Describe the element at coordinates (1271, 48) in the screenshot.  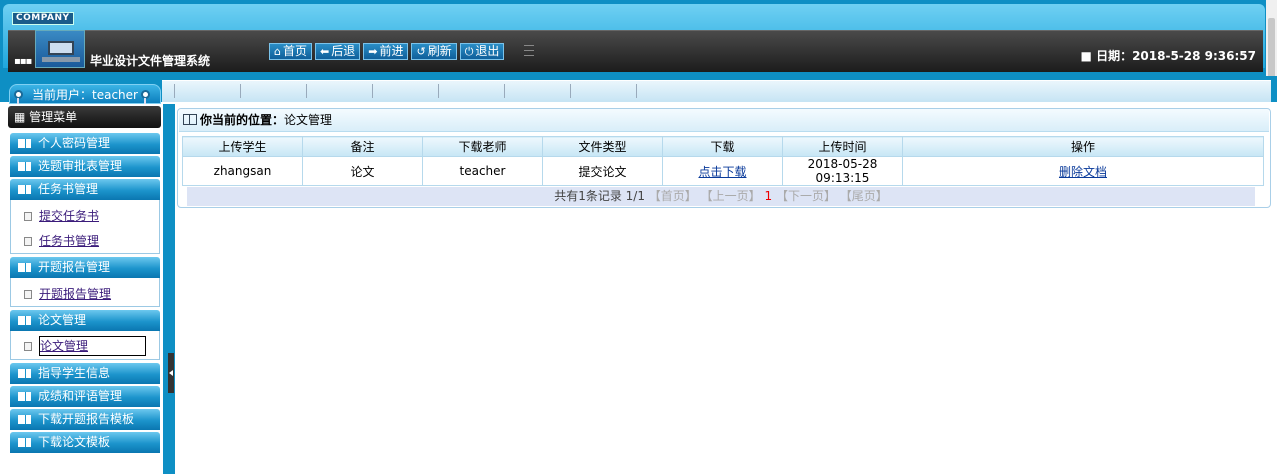
I see `scrollbar-thumb` at that location.